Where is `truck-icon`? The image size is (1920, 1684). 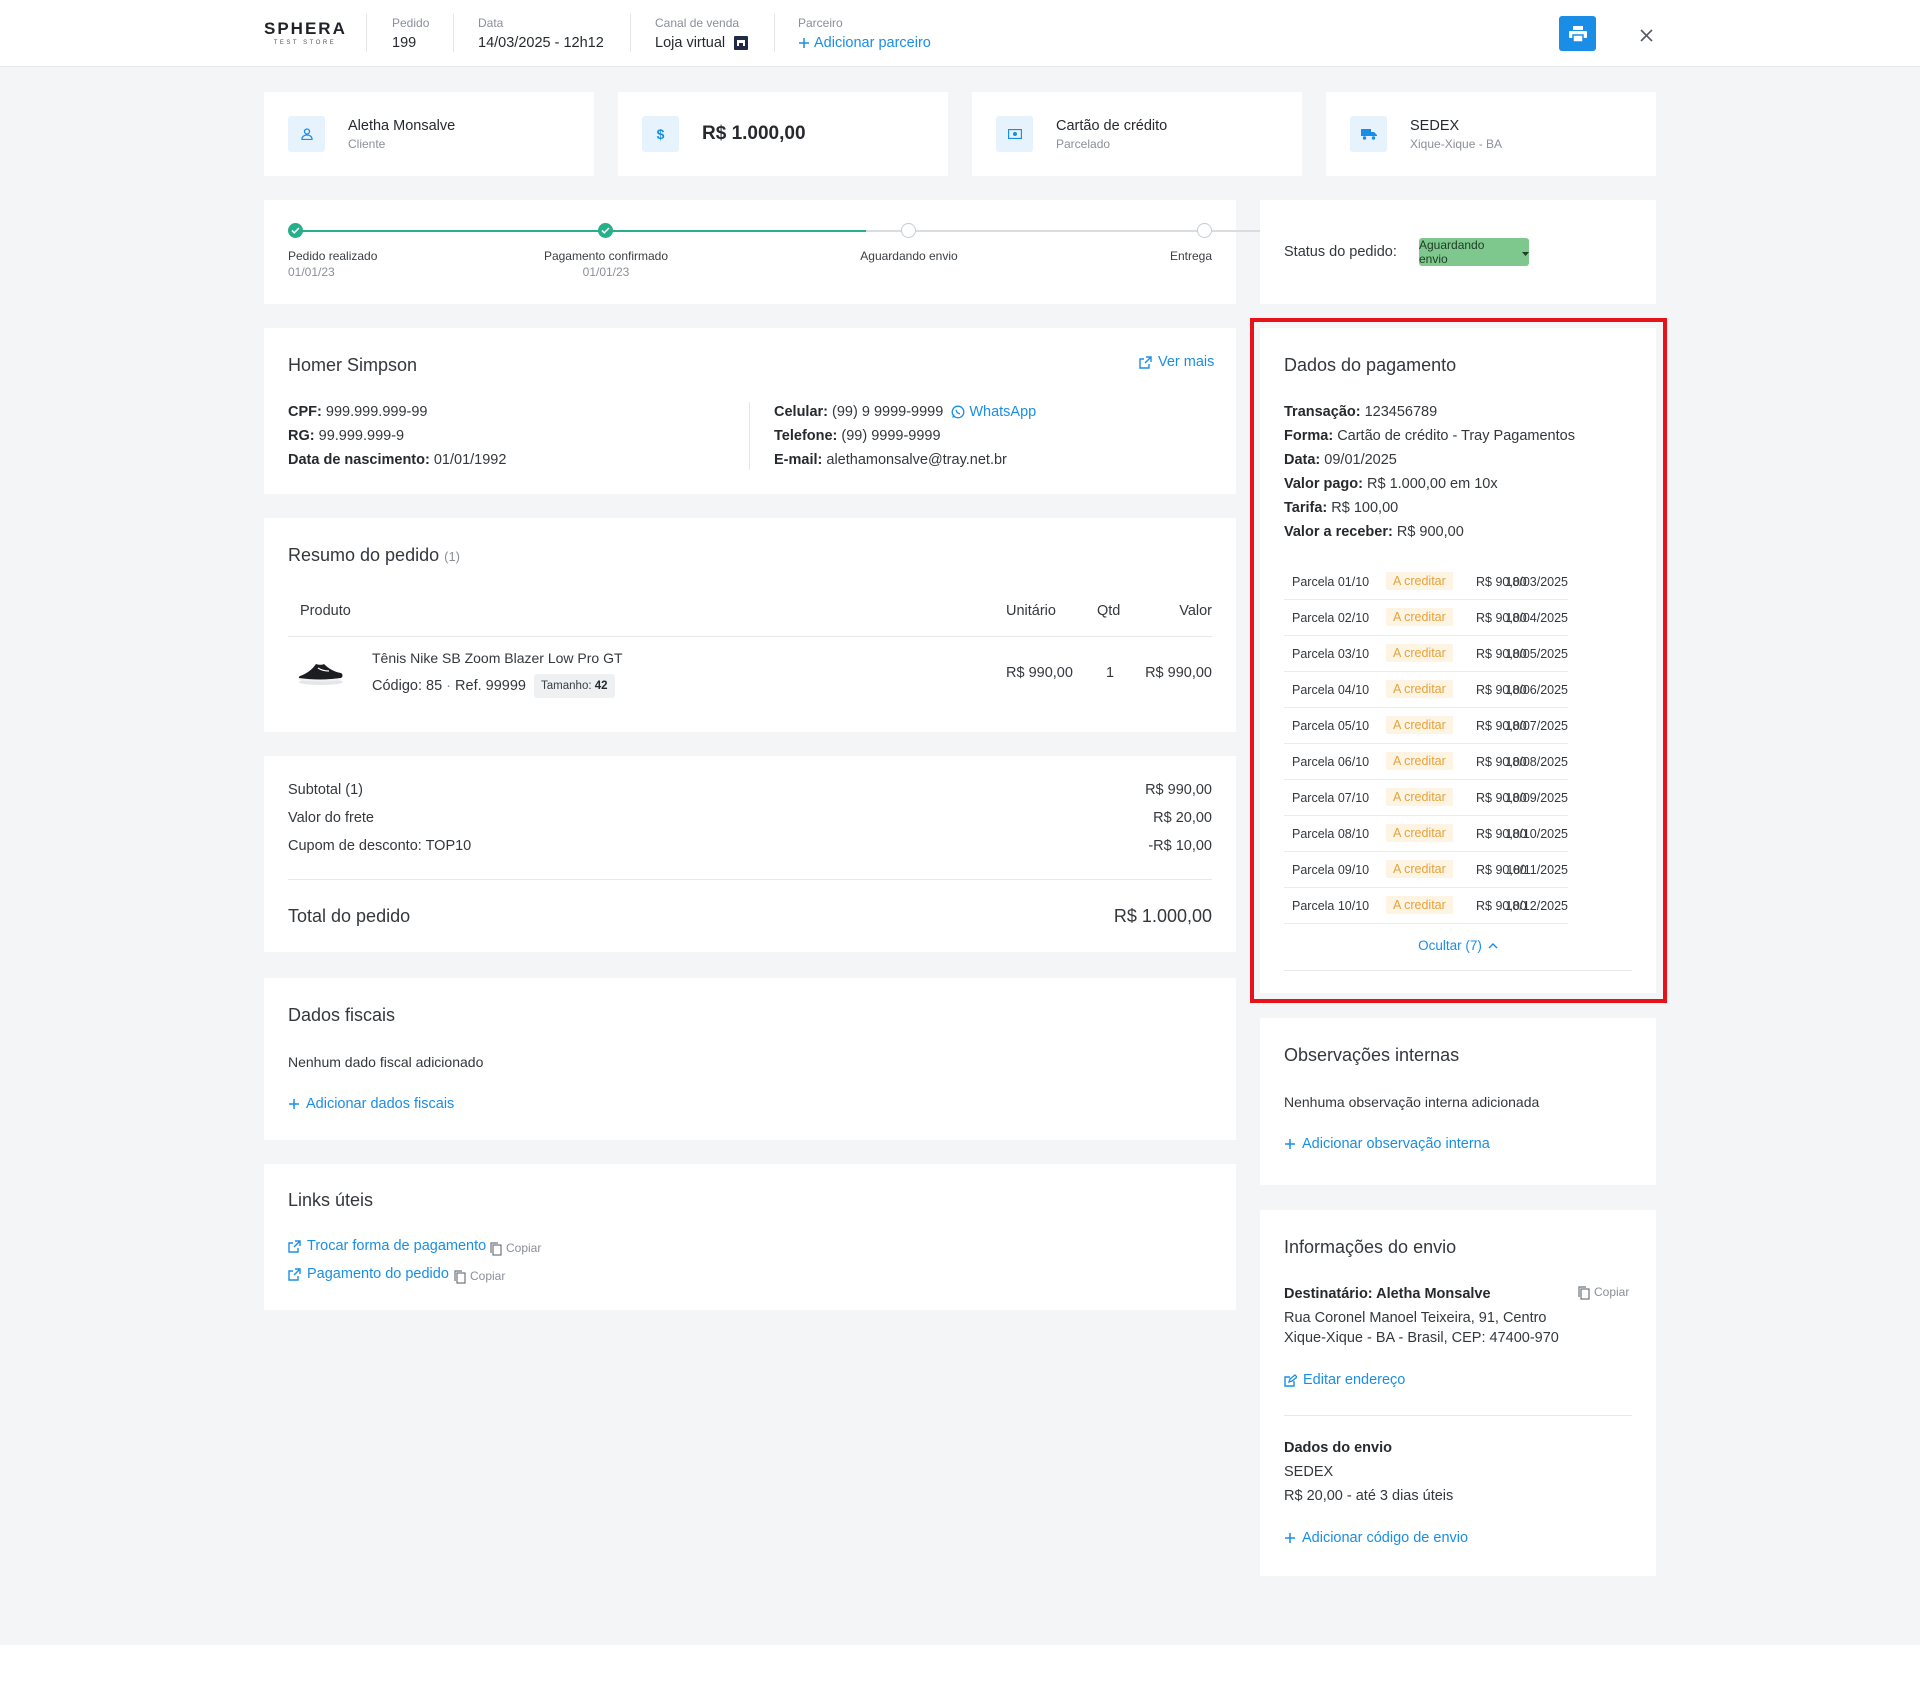
truck-icon is located at coordinates (1368, 134).